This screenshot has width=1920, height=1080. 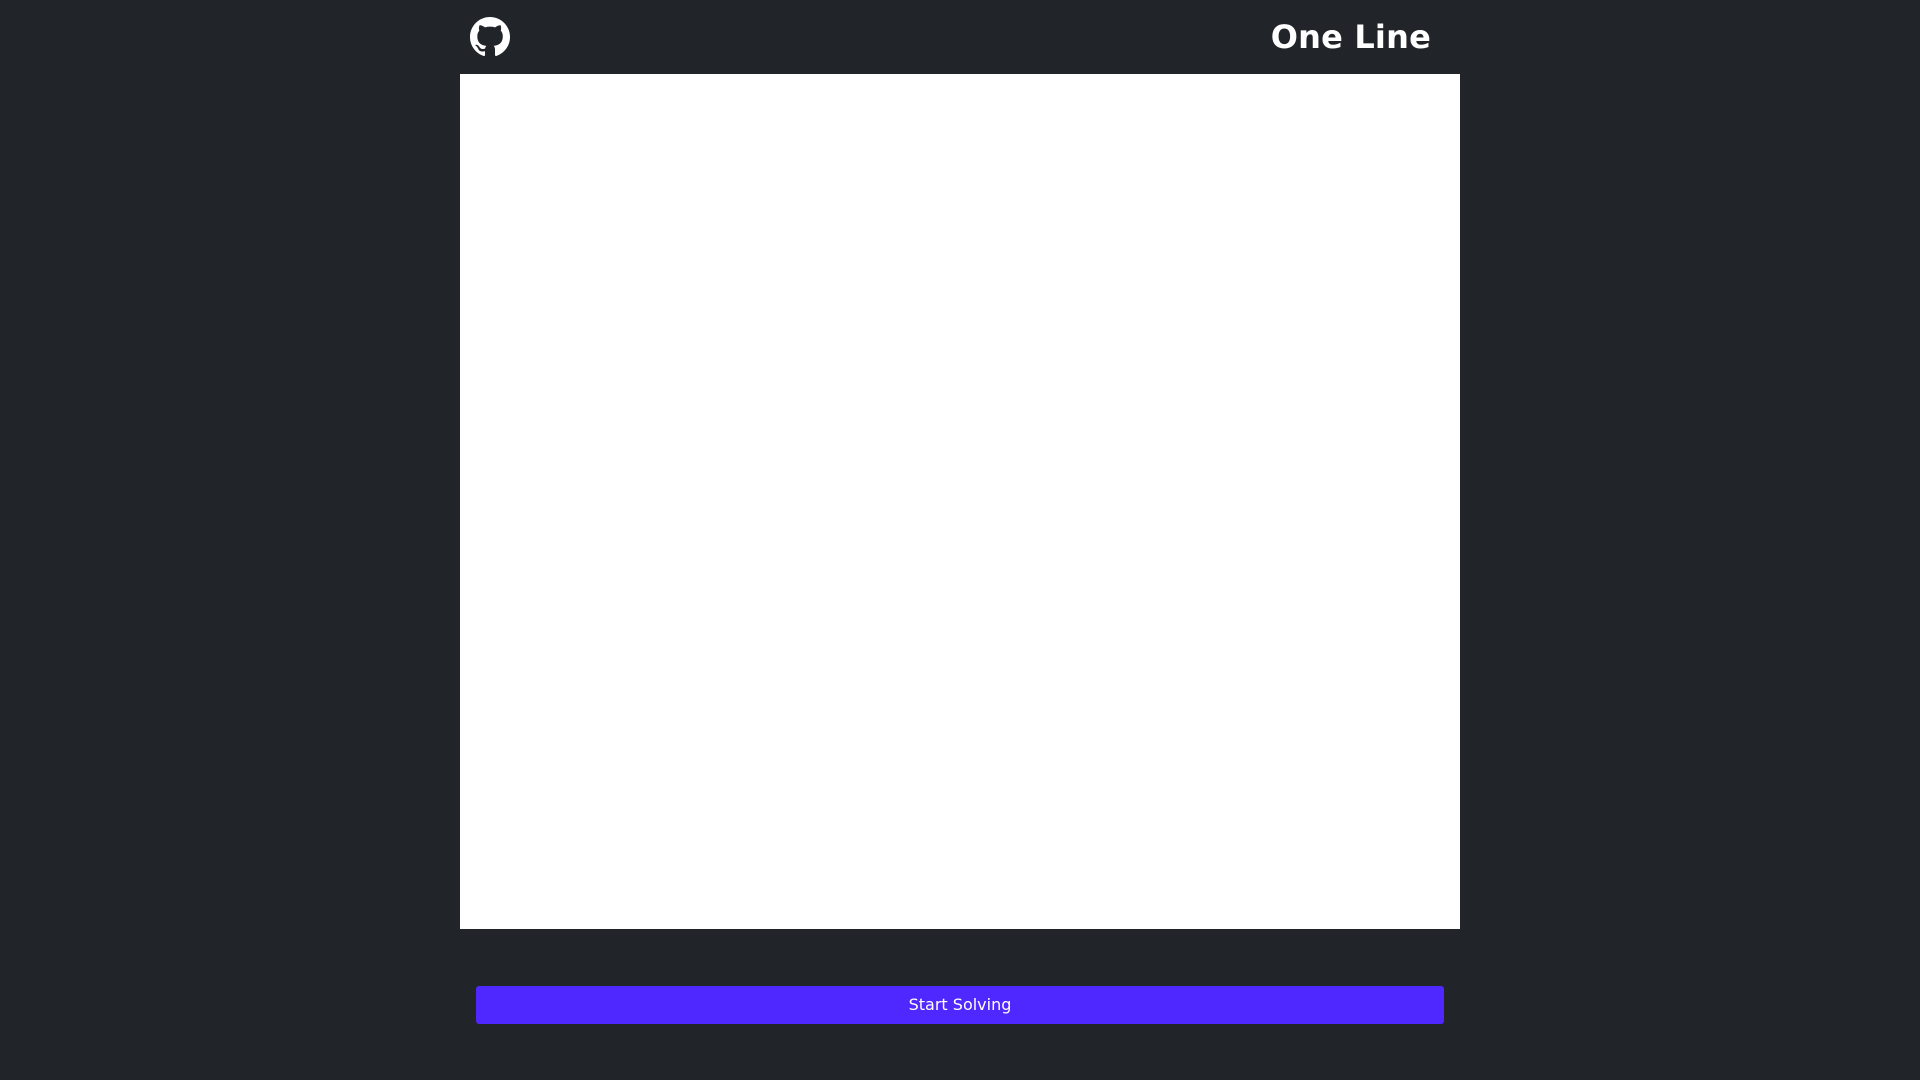 I want to click on start-solving-button: Start Solving, so click(x=960, y=1005).